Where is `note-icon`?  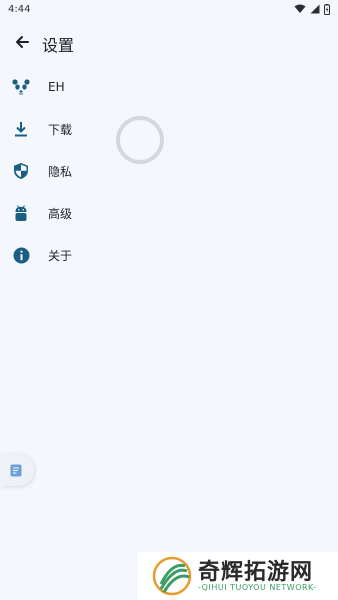 note-icon is located at coordinates (16, 470).